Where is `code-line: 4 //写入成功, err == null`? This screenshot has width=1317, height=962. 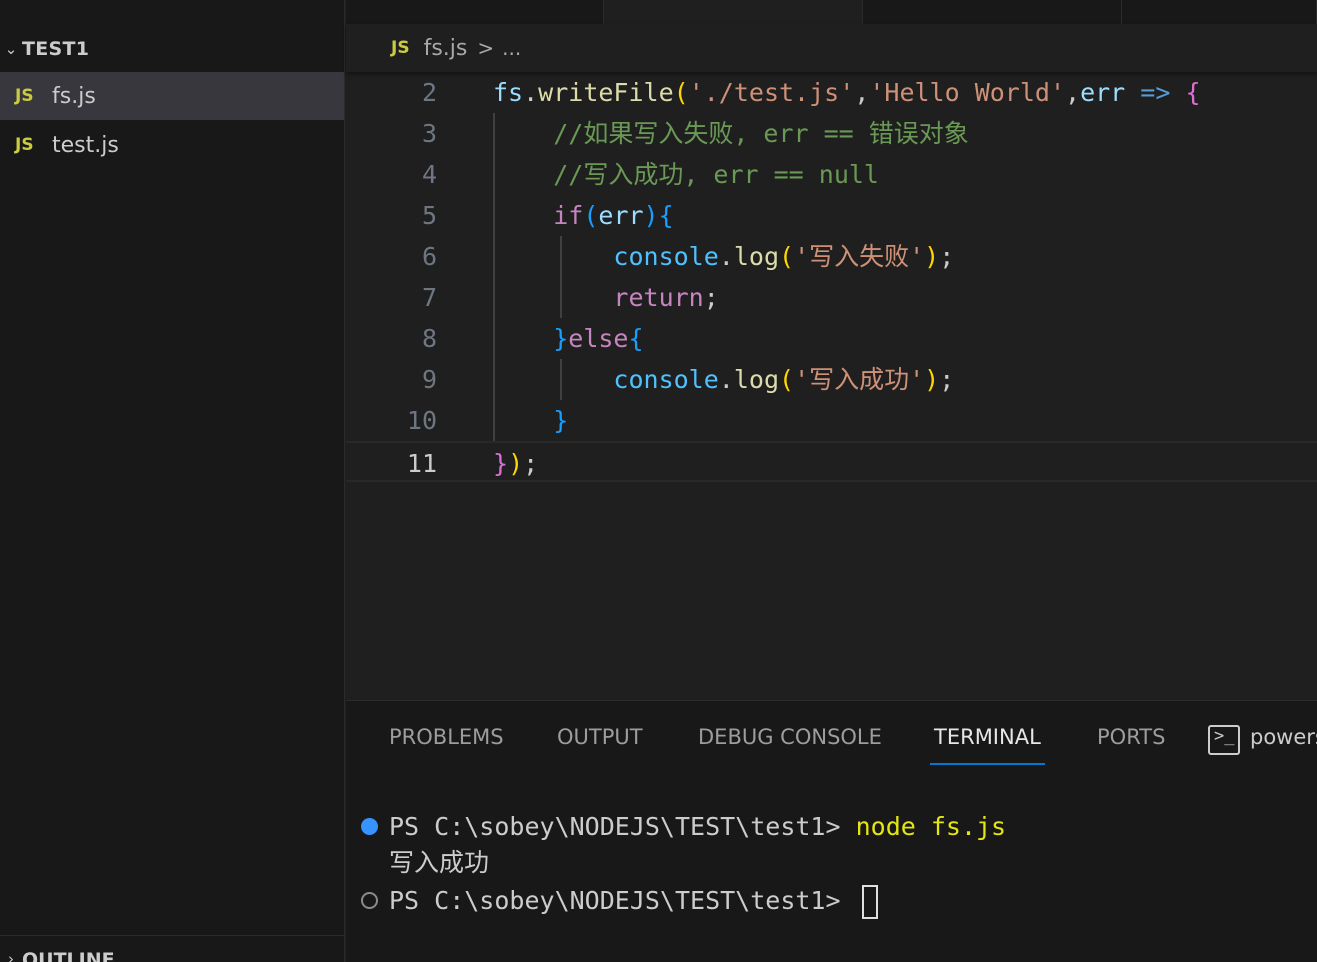
code-line: 4 //写入成功, err == null is located at coordinates (831, 174).